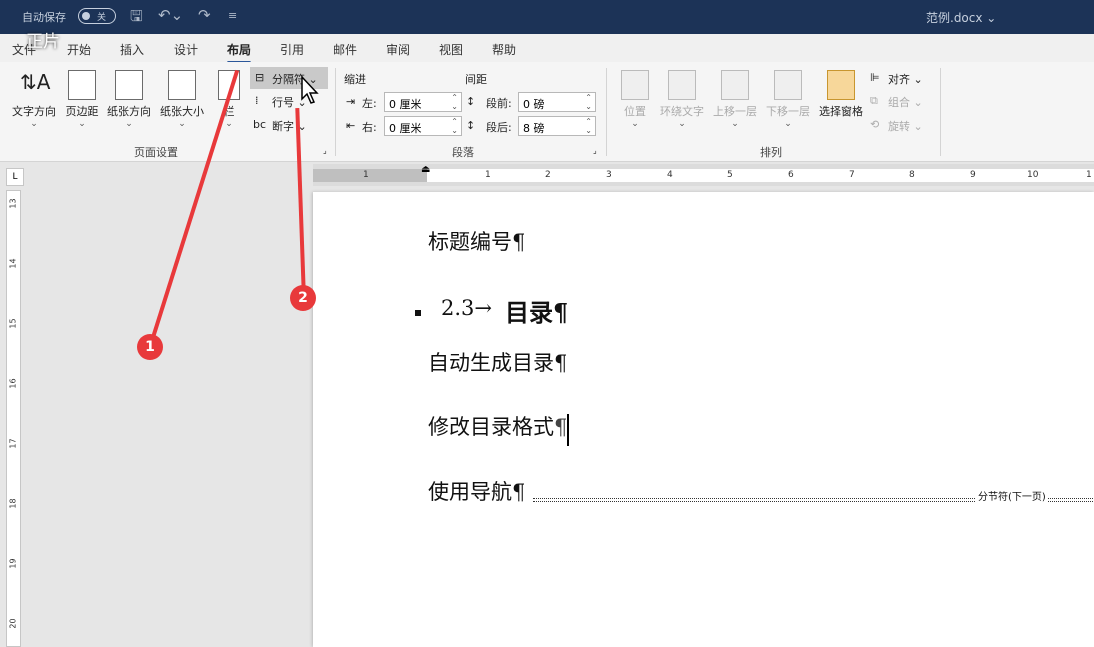 This screenshot has width=1094, height=647. I want to click on selection-pane-button: 选择窗格, so click(841, 94).